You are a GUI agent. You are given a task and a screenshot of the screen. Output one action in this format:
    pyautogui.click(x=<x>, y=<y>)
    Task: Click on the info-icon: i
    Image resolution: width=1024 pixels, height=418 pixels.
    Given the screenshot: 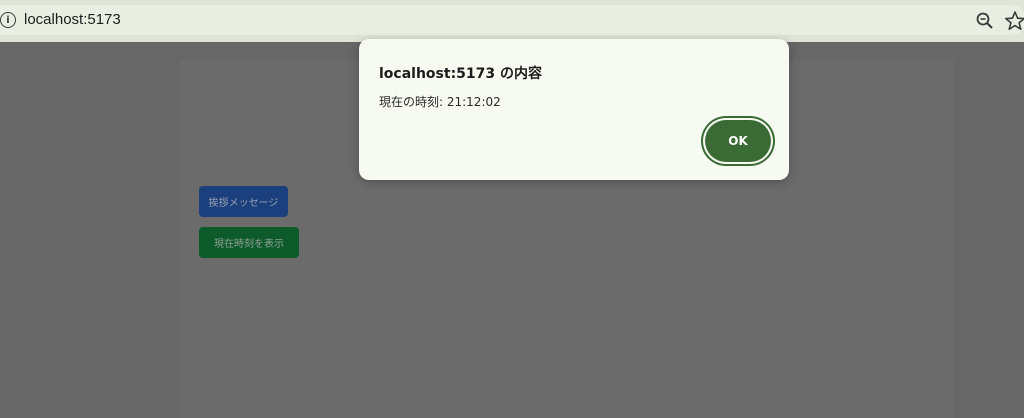 What is the action you would take?
    pyautogui.click(x=8, y=20)
    